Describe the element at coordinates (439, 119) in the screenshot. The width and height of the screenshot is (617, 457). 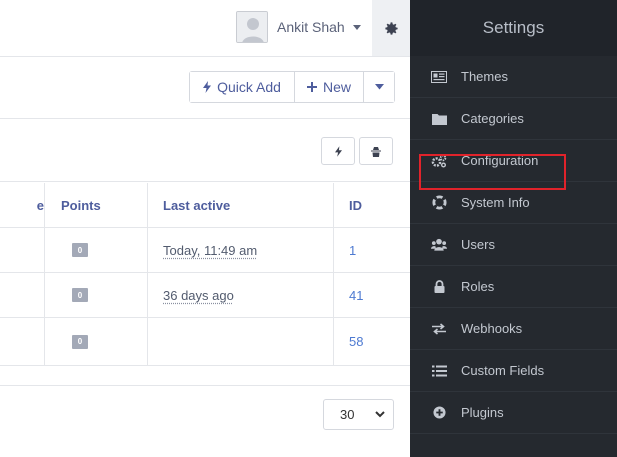
I see `folder-icon` at that location.